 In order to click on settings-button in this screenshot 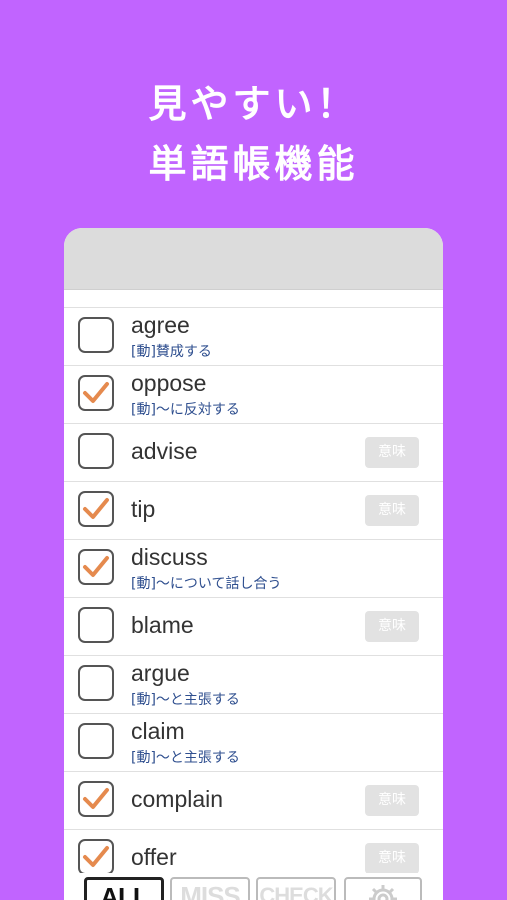, I will do `click(383, 888)`.